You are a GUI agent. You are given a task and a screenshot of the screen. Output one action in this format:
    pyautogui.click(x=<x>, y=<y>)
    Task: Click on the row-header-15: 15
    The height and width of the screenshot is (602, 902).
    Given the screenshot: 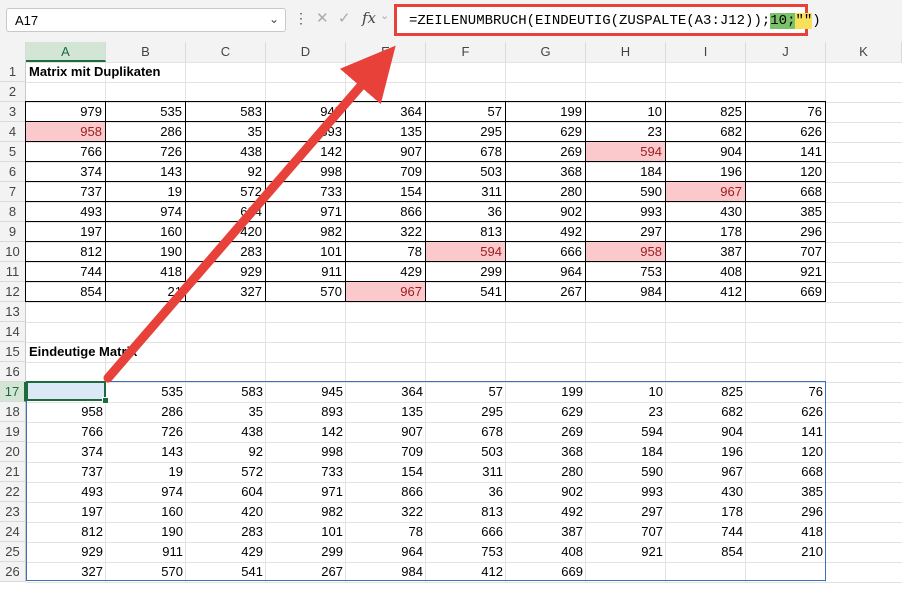 What is the action you would take?
    pyautogui.click(x=13, y=352)
    